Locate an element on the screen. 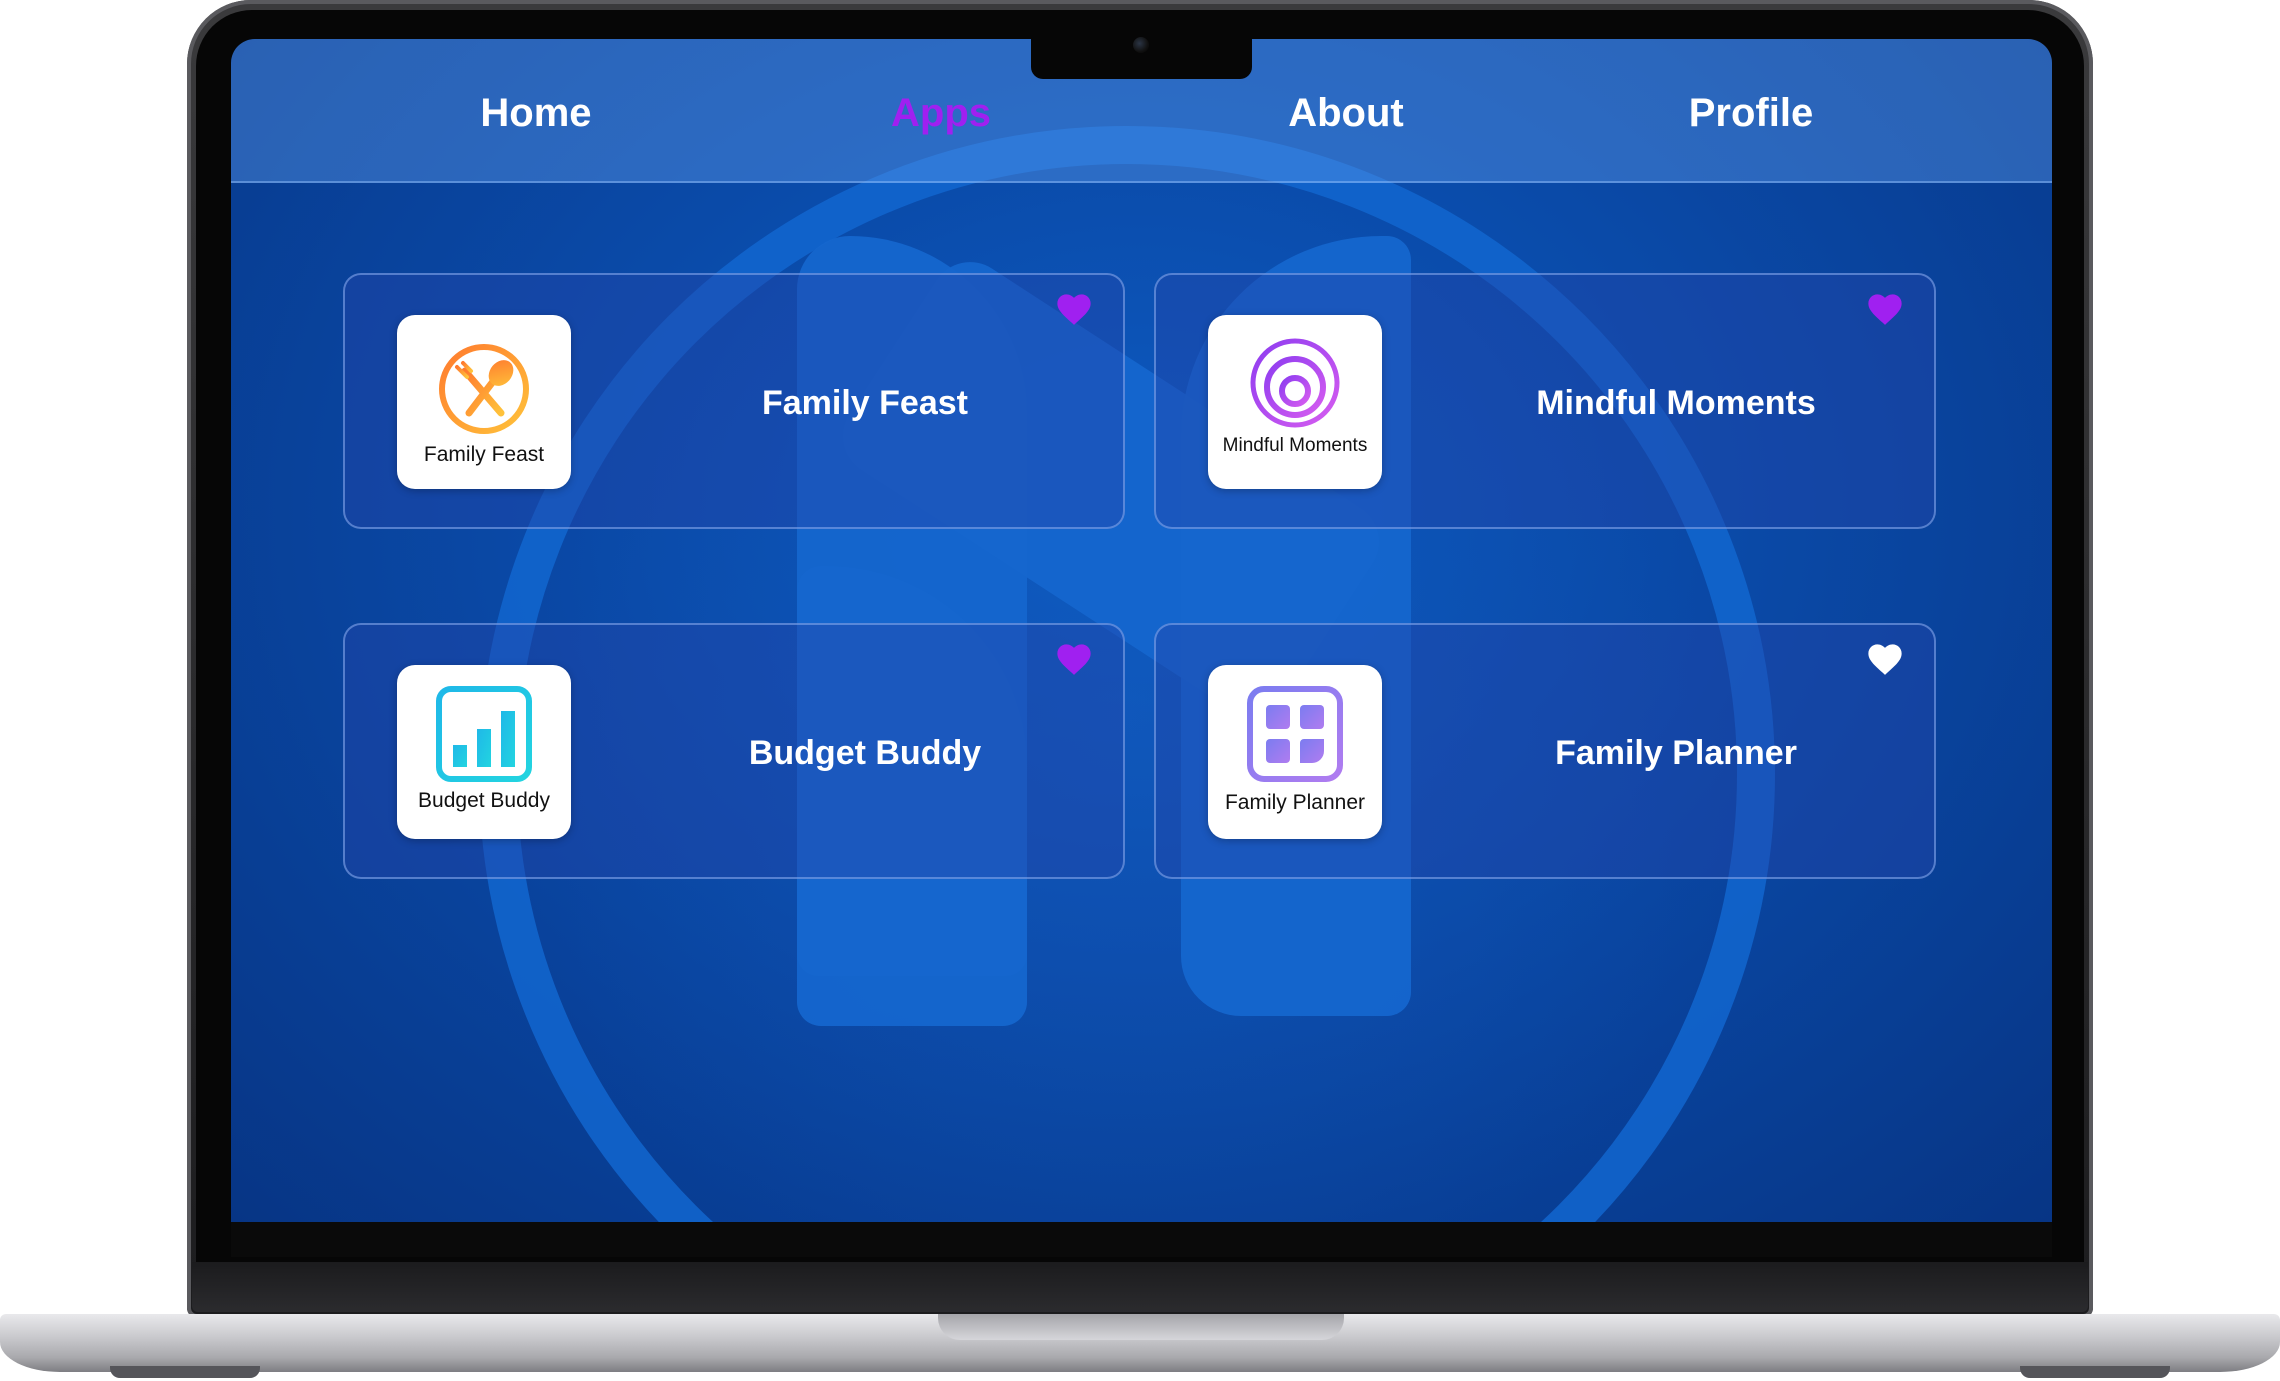  laptop-hinge is located at coordinates (1140, 1287).